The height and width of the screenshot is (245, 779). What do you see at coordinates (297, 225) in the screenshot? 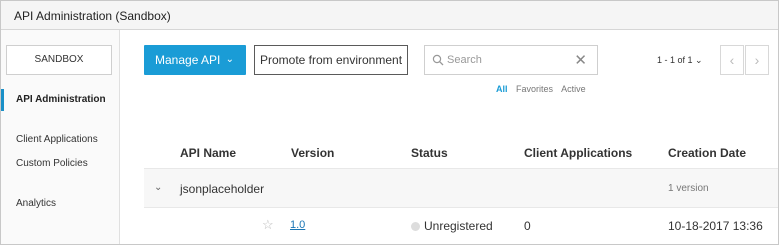
I see `version-link: 1.0` at bounding box center [297, 225].